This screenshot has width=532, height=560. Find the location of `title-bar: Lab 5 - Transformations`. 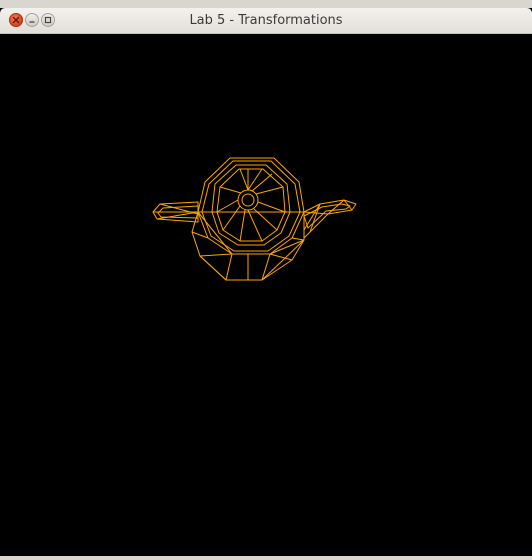

title-bar: Lab 5 - Transformations is located at coordinates (266, 21).